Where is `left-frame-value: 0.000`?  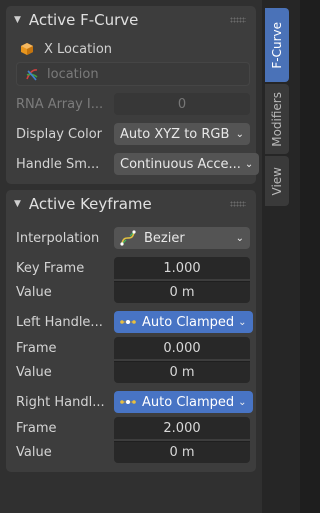
left-frame-value: 0.000 is located at coordinates (182, 348).